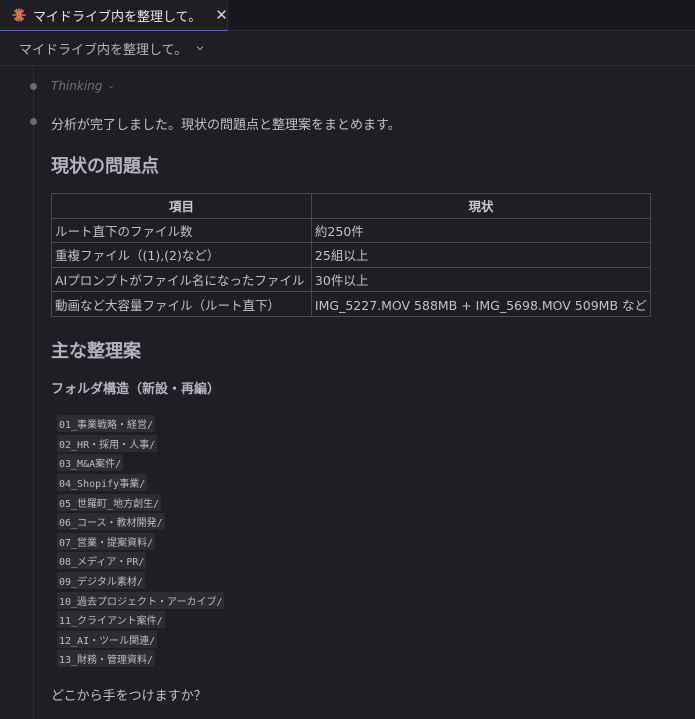 The height and width of the screenshot is (719, 695). Describe the element at coordinates (77, 86) in the screenshot. I see `thinking-label: Thinking` at that location.